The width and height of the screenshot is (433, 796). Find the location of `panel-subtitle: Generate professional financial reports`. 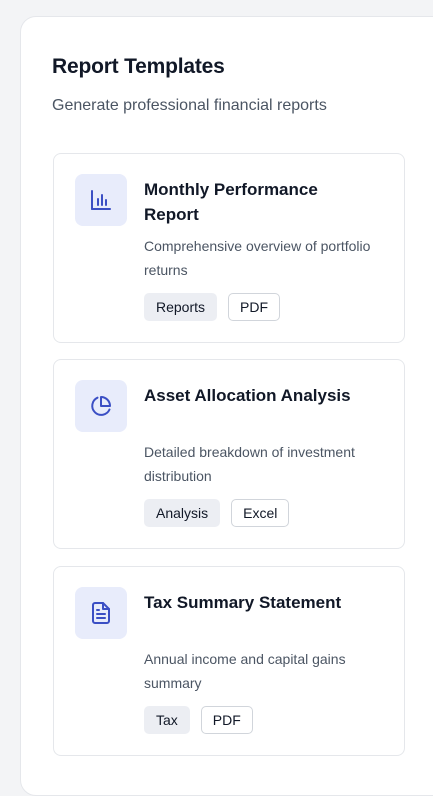

panel-subtitle: Generate professional financial reports is located at coordinates (189, 105).